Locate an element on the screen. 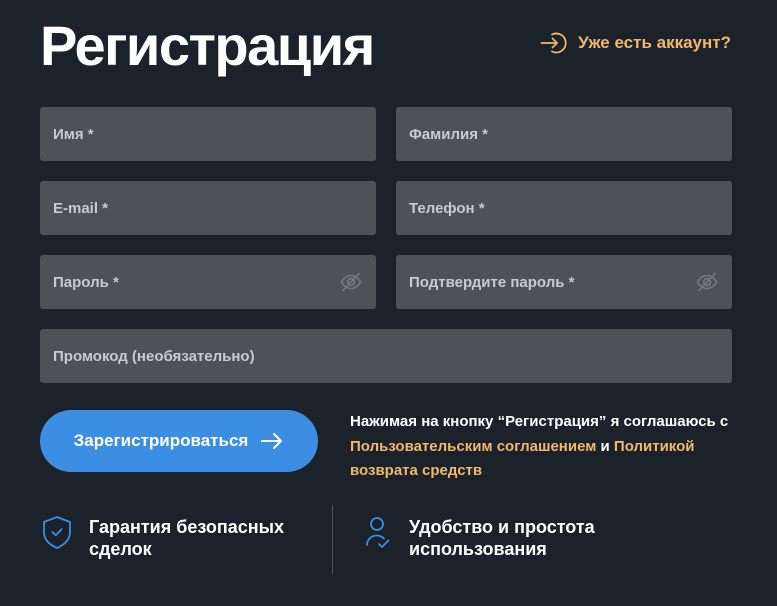  page-title: Регистрация is located at coordinates (207, 45).